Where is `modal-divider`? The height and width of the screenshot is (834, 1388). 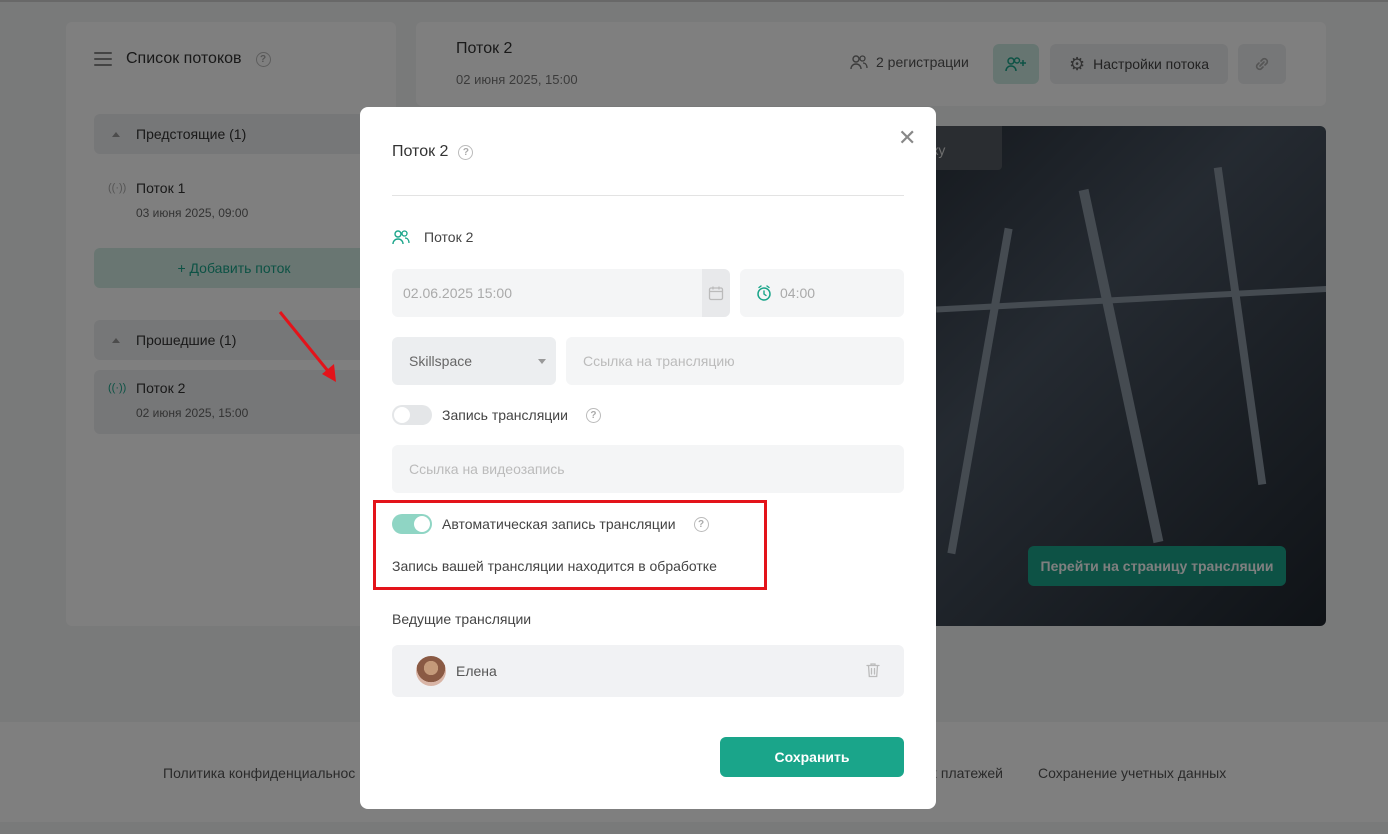
modal-divider is located at coordinates (648, 195).